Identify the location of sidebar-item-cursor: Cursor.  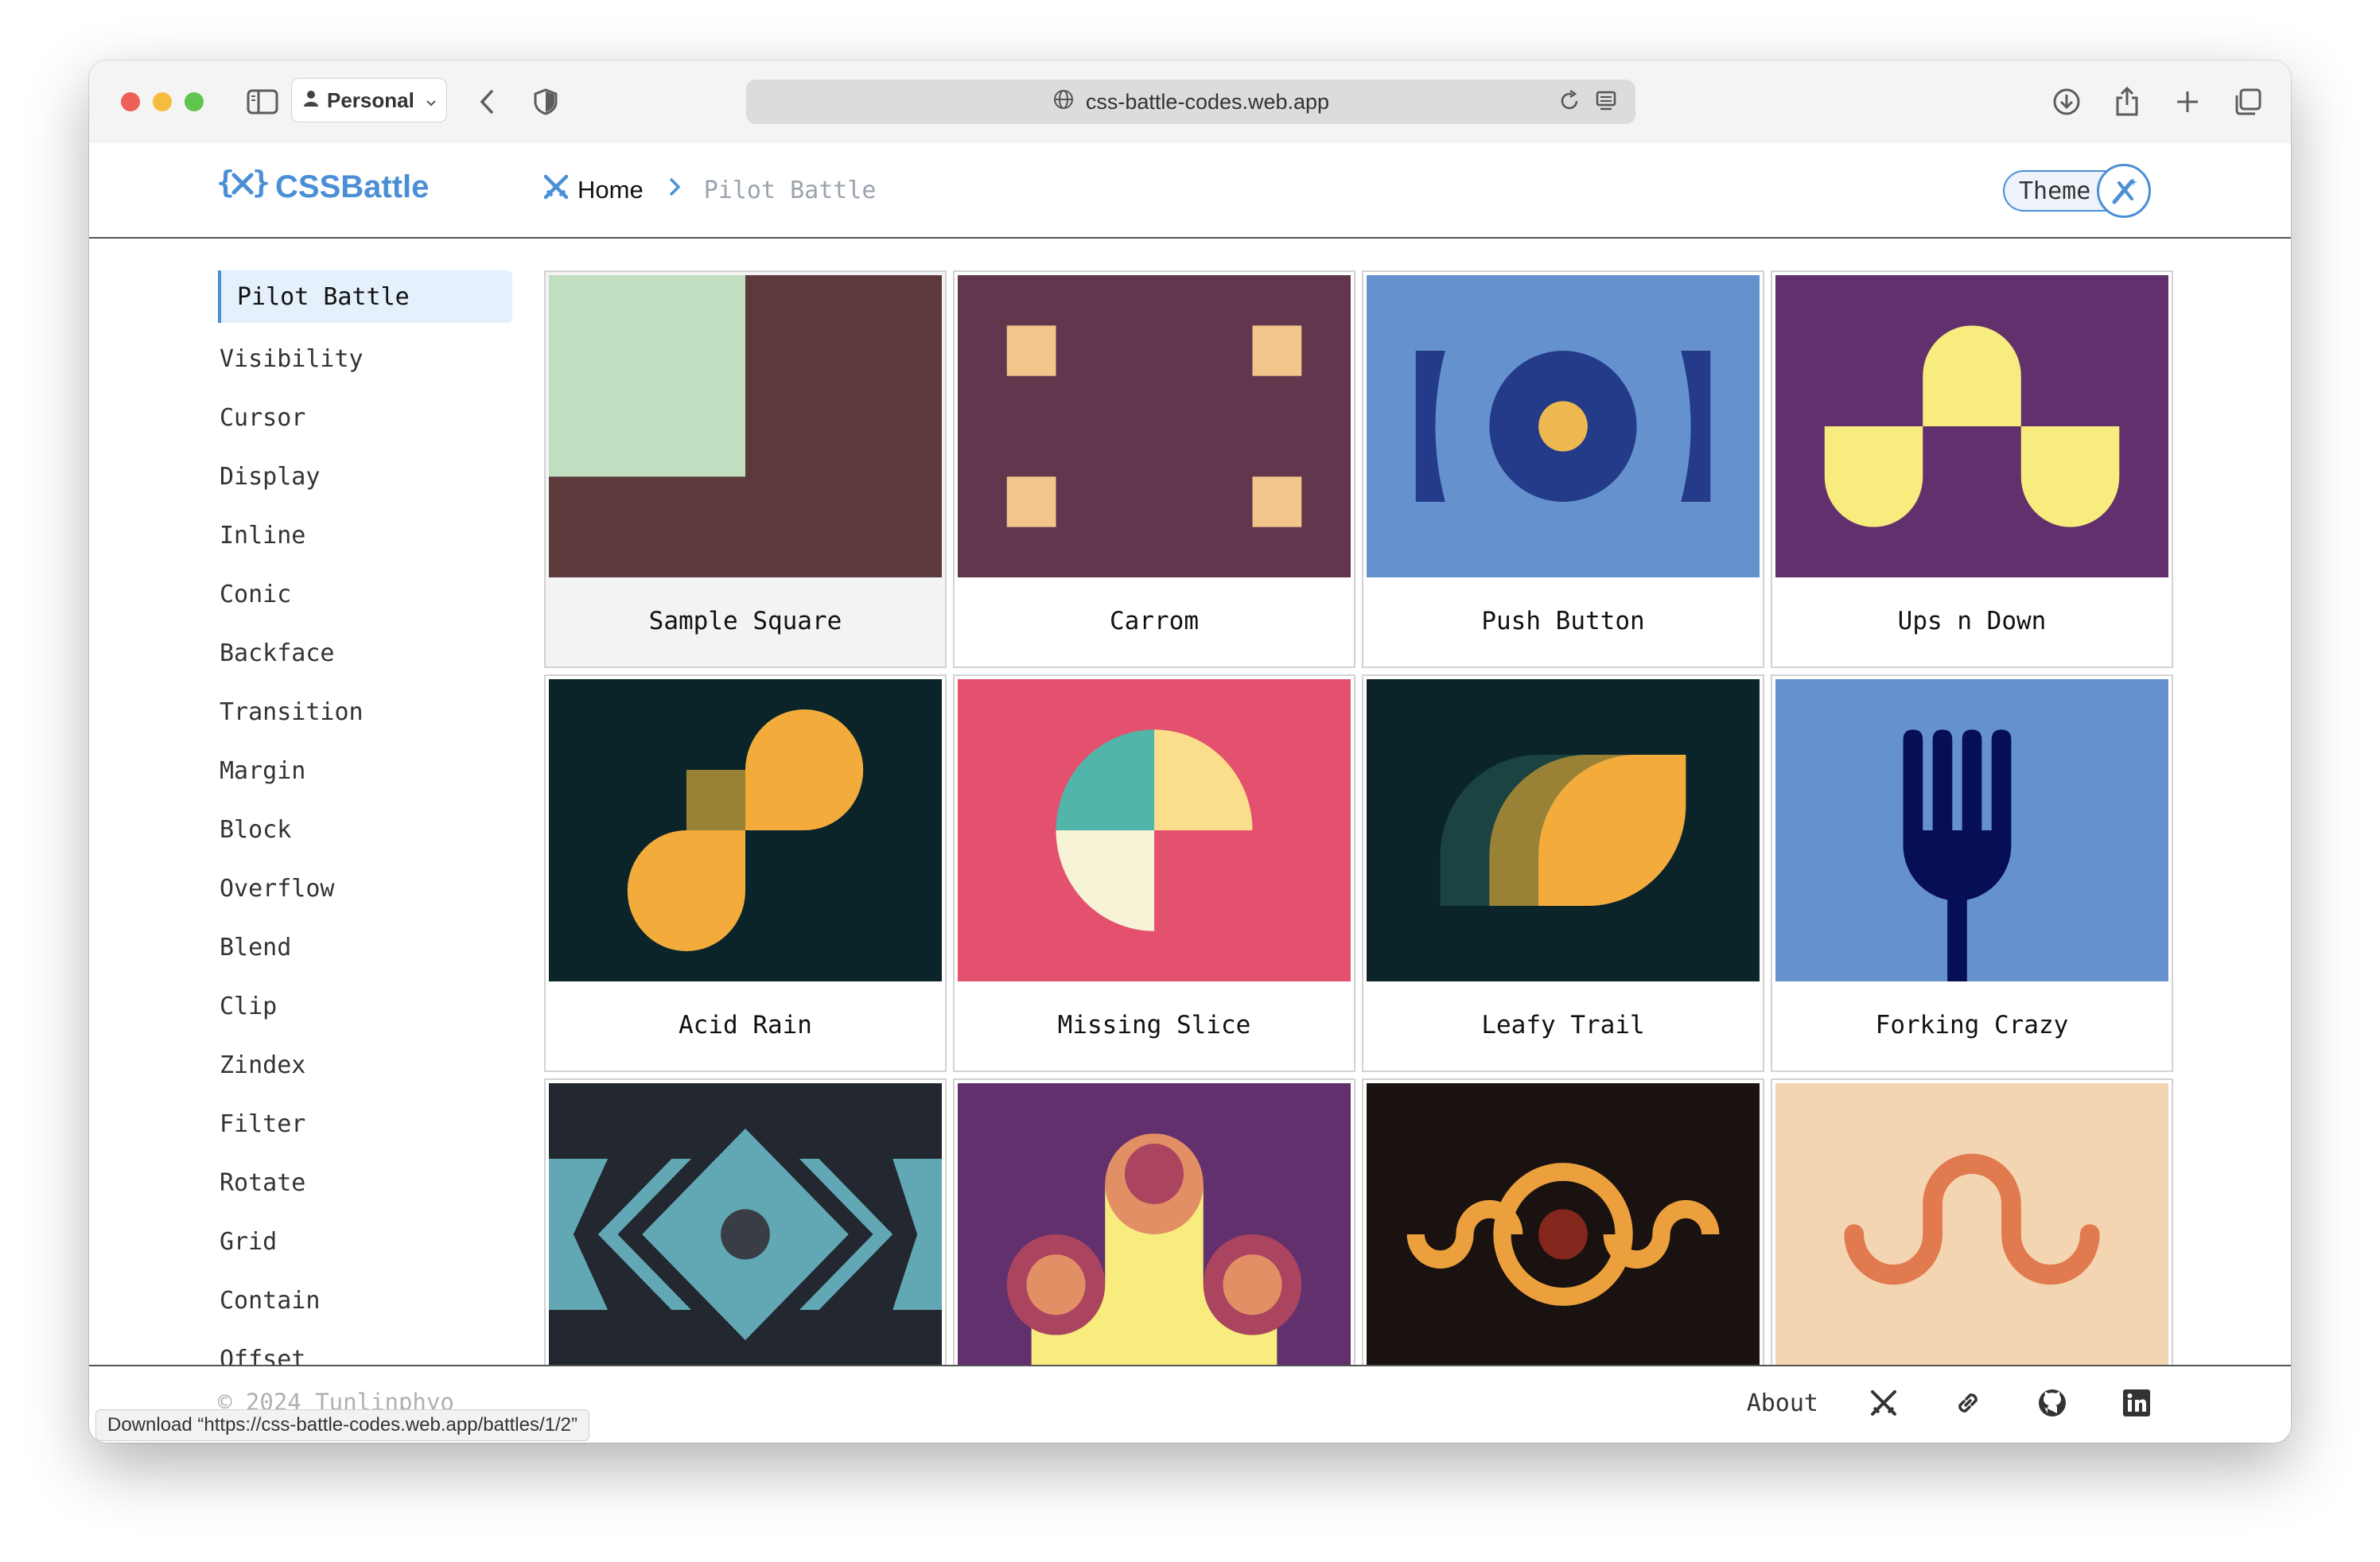
(365, 418).